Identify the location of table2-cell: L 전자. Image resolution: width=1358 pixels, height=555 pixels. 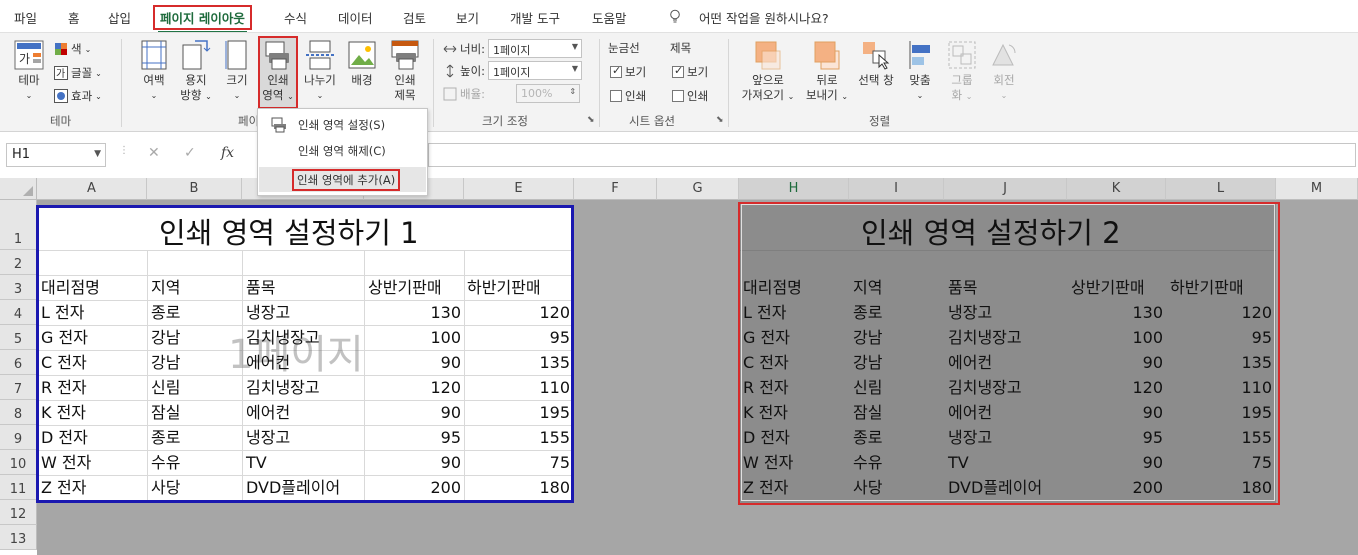
(764, 312).